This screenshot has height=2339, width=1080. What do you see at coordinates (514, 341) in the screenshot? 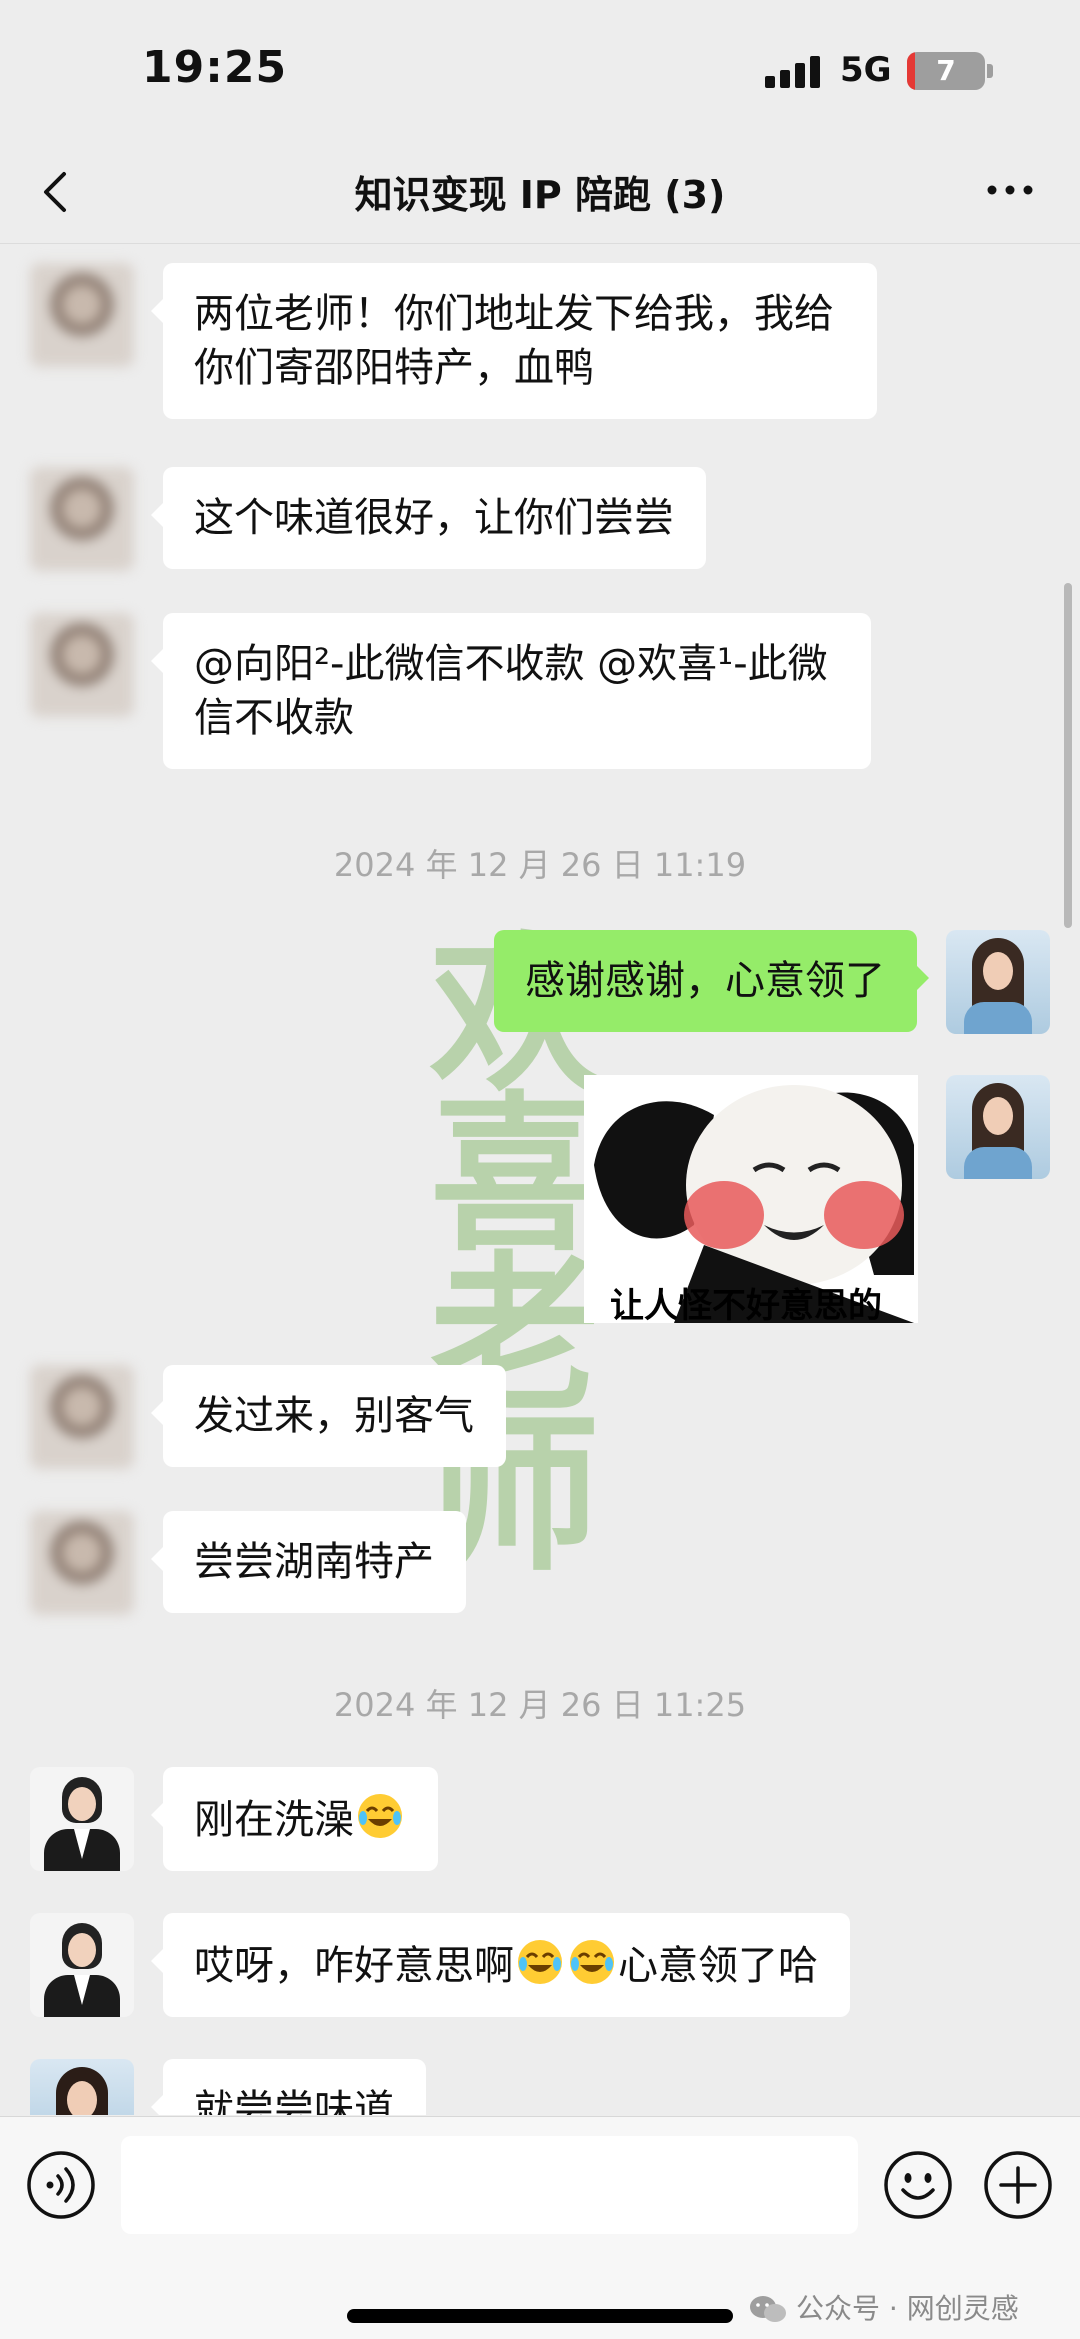
I see `message-bubble: 两位老师！你们地址发下给我，我给你们寄邵阳特产，血鸭` at bounding box center [514, 341].